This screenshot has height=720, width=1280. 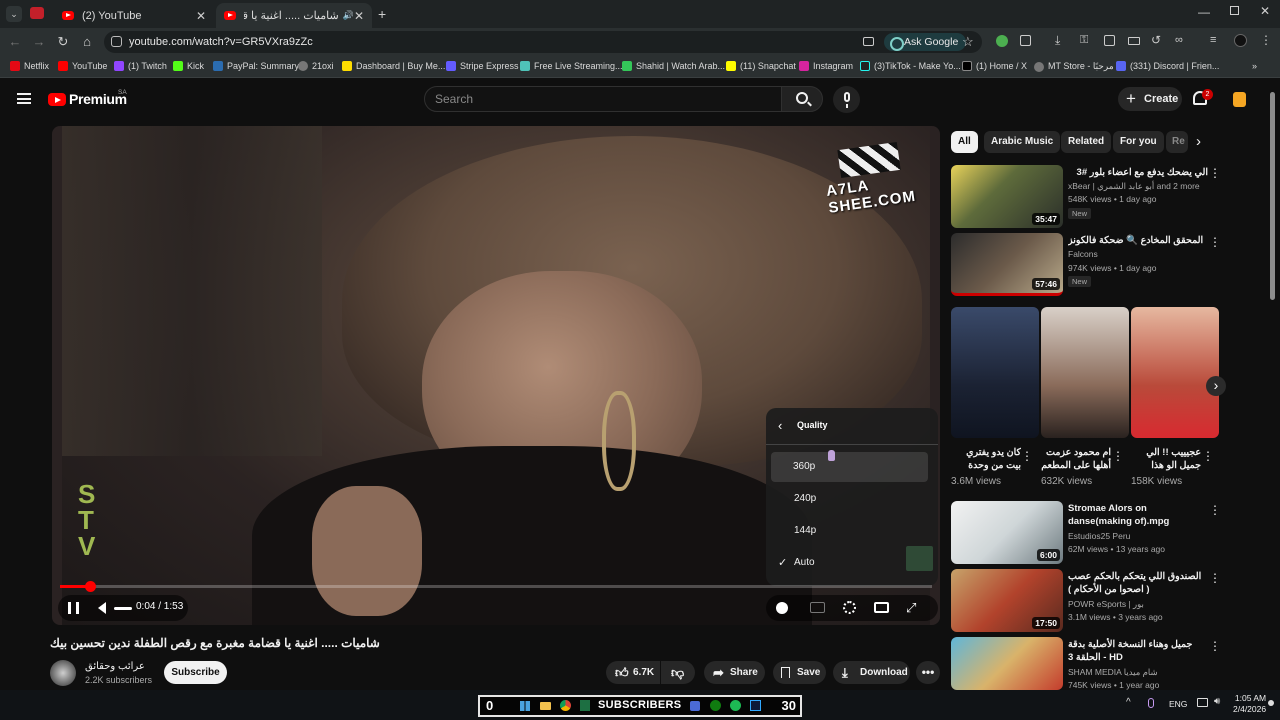 I want to click on excel-icon, so click(x=585, y=705).